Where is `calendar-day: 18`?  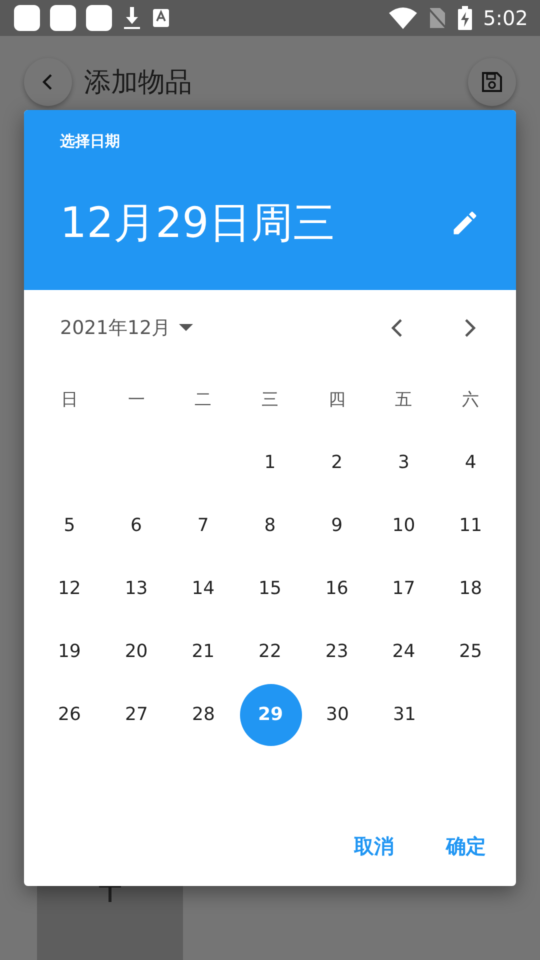
calendar-day: 18 is located at coordinates (471, 589).